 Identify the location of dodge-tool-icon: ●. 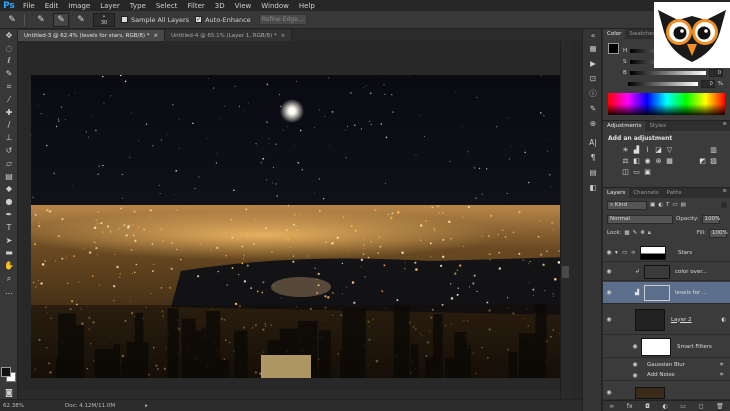
(9, 201).